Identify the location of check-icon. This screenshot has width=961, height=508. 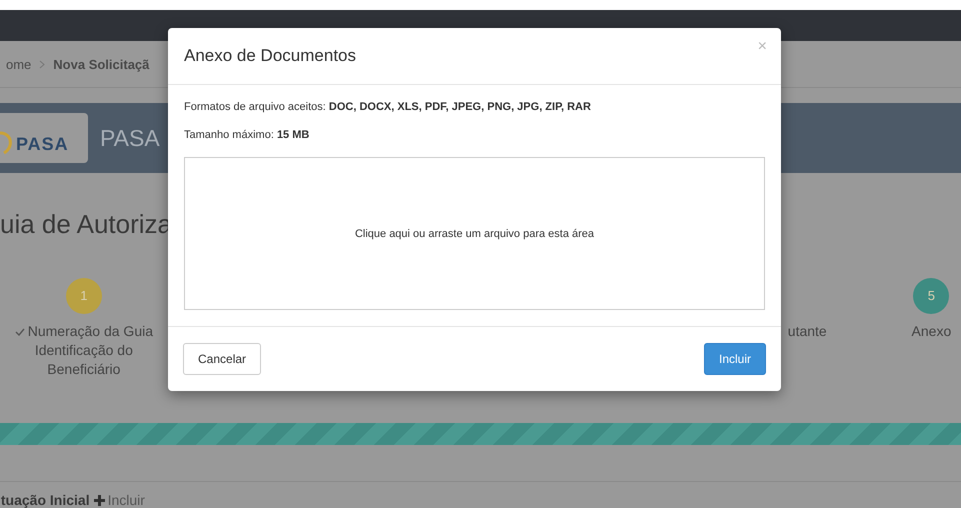
(19, 332).